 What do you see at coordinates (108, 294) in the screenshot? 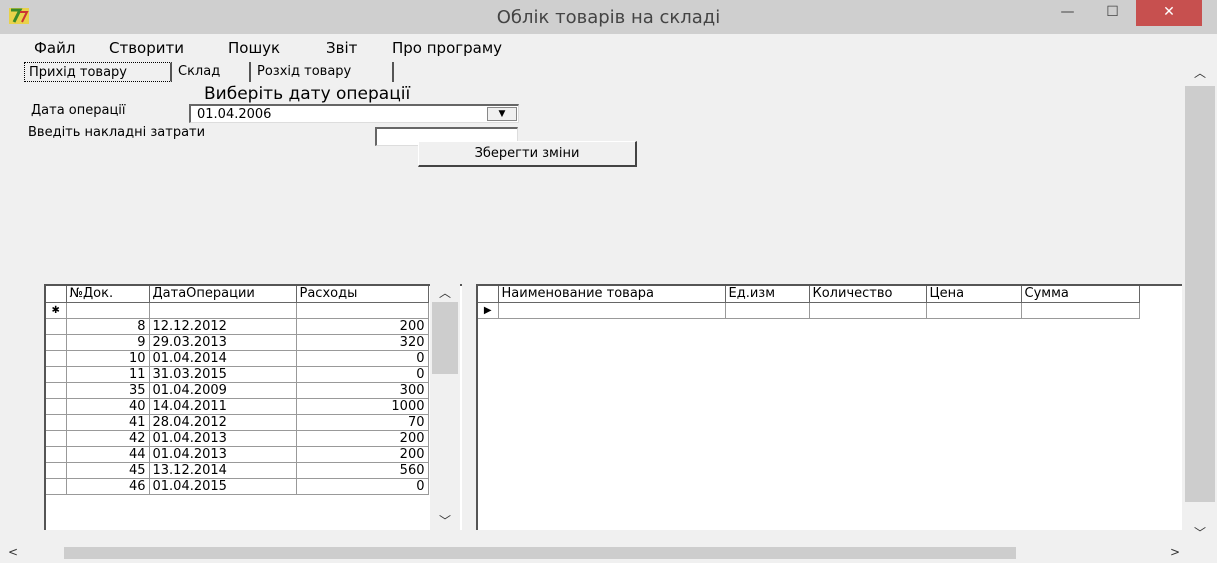
I see `column-doc-number: №Док.` at bounding box center [108, 294].